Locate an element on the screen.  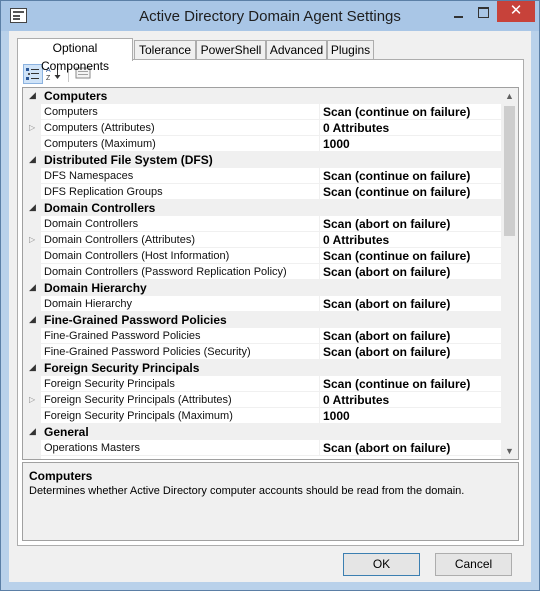
maximize-icon is located at coordinates (483, 12).